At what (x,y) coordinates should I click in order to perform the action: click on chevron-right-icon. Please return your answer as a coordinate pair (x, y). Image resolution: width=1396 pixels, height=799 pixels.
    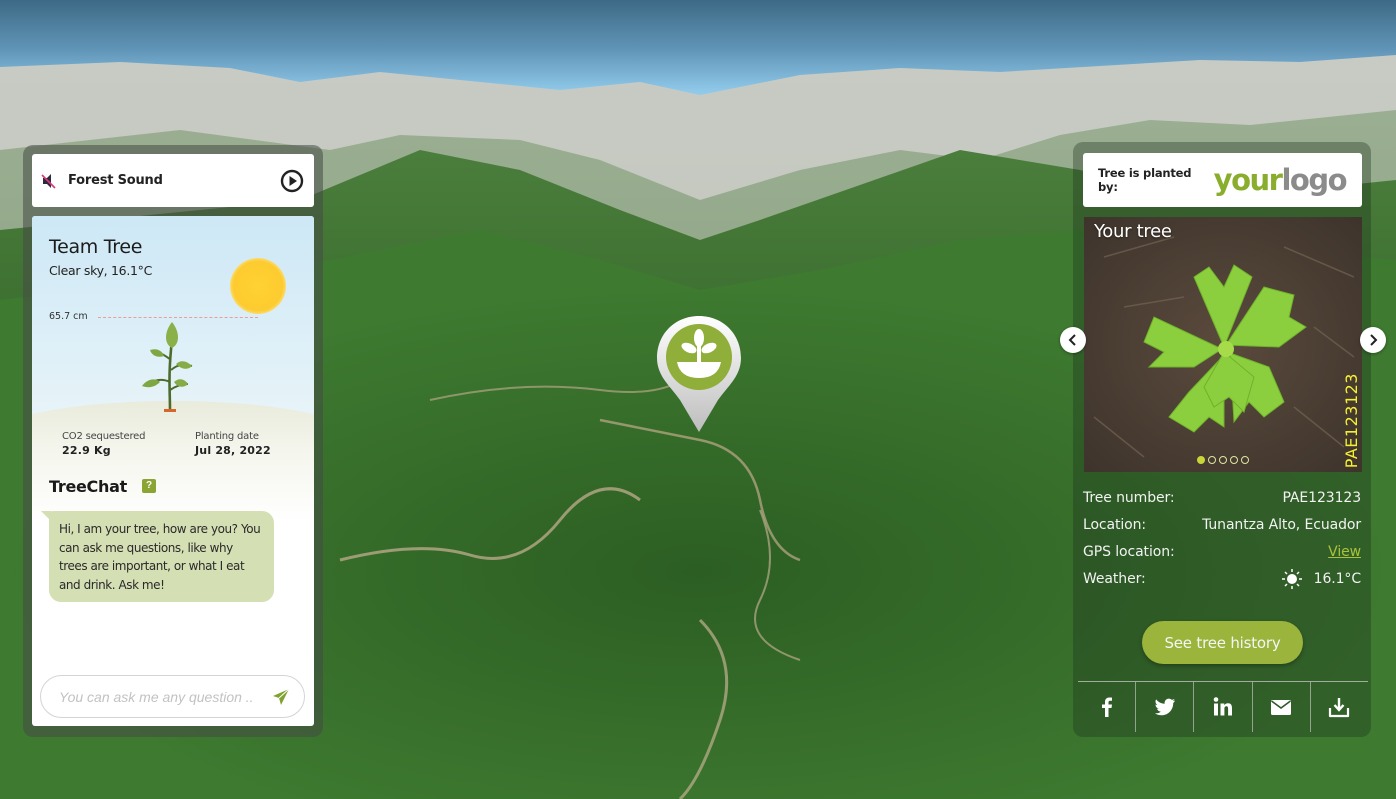
    Looking at the image, I should click on (1374, 340).